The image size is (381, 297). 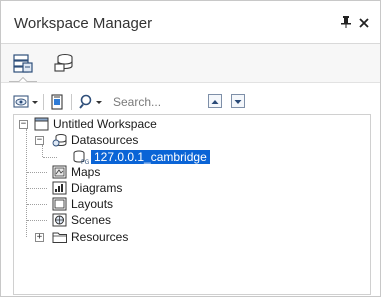 I want to click on search-options-button, so click(x=92, y=102).